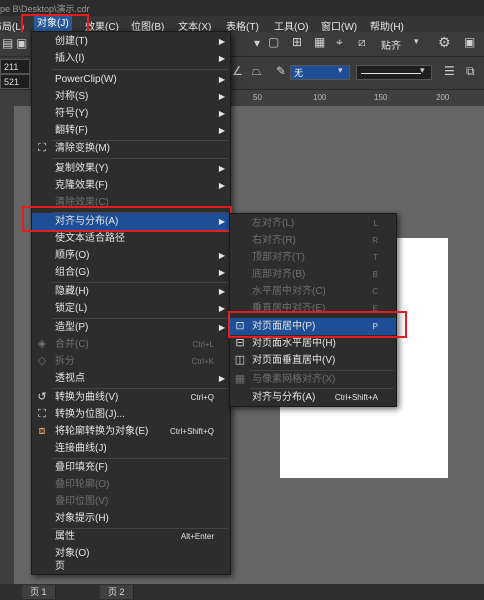 This screenshot has height=600, width=484. Describe the element at coordinates (131, 58) in the screenshot. I see `menu-item-insert: 插入(I) ▶` at that location.